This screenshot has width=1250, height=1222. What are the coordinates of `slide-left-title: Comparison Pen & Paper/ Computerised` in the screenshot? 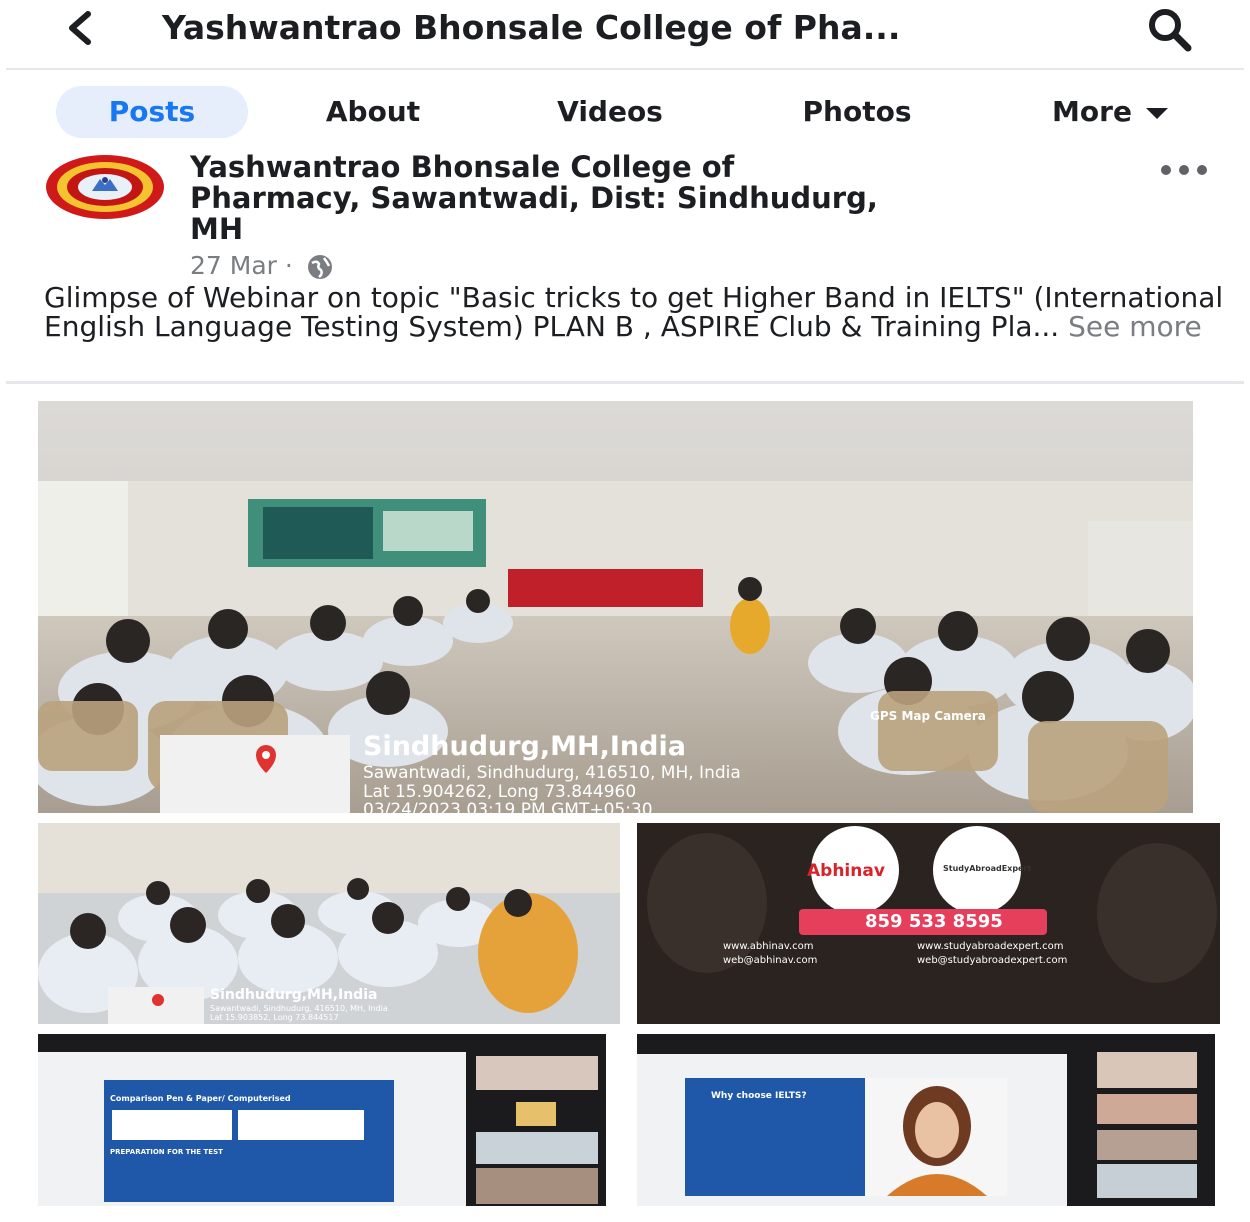 It's located at (200, 1098).